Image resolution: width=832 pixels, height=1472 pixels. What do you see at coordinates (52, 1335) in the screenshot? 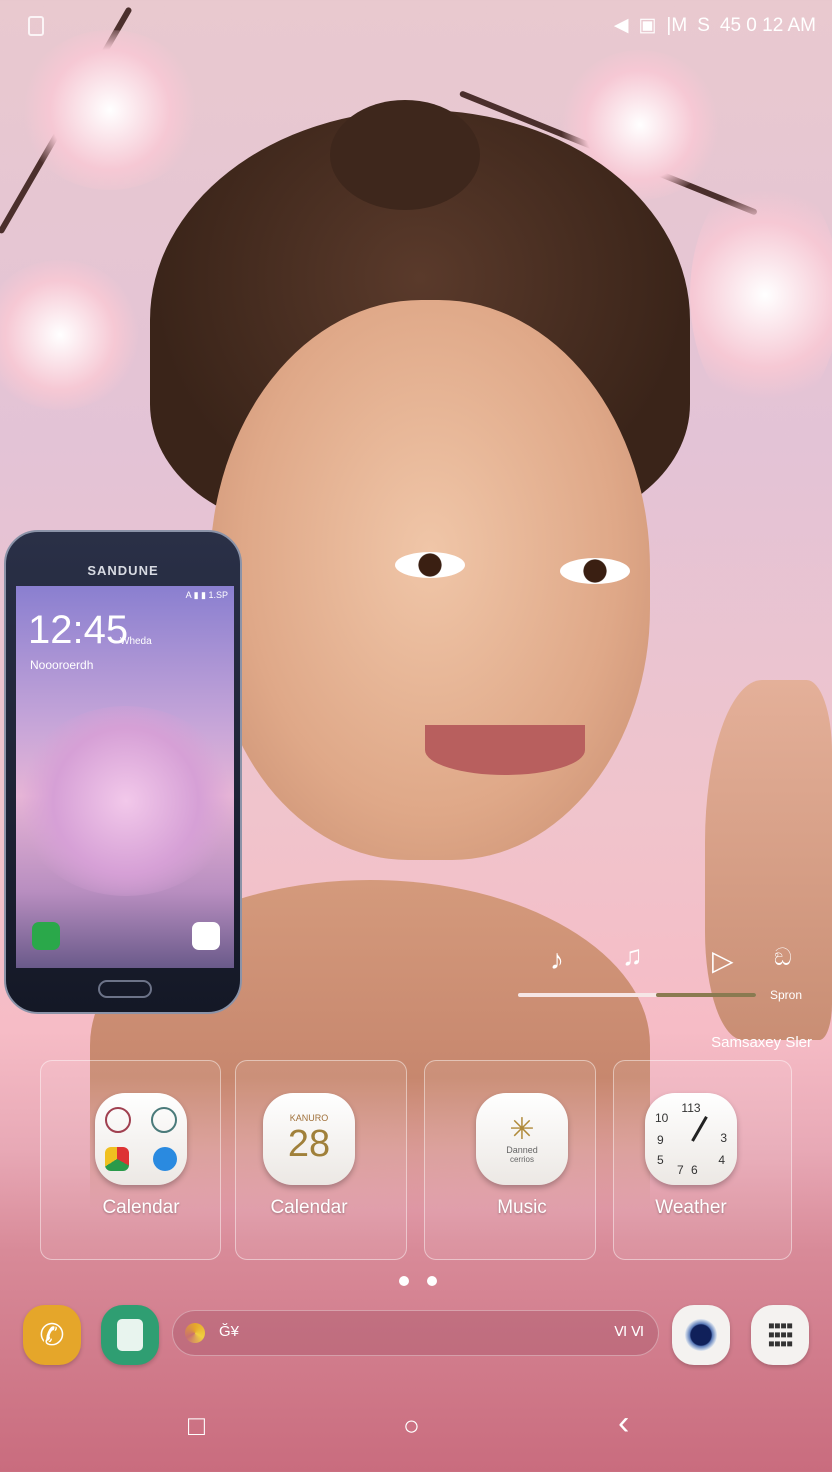
I see `phone-icon: ✆` at bounding box center [52, 1335].